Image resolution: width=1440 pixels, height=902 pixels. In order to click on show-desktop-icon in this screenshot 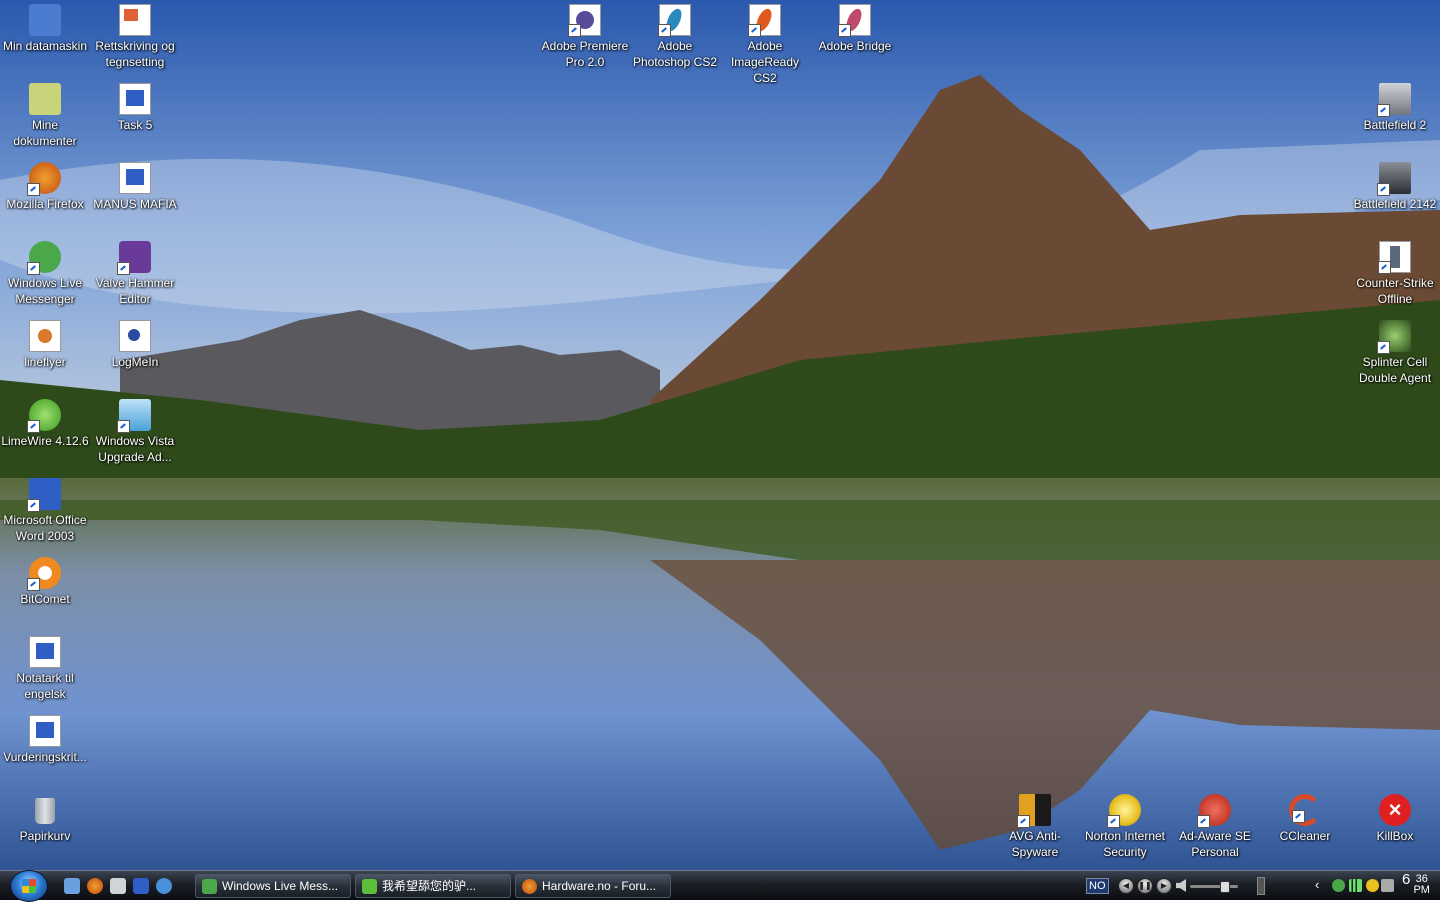, I will do `click(72, 886)`.